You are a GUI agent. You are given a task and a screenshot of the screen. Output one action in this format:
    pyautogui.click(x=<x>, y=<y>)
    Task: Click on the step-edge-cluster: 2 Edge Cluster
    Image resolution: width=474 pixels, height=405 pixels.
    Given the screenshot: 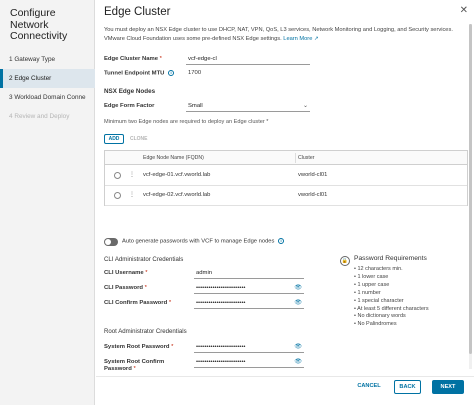 What is the action you would take?
    pyautogui.click(x=47, y=78)
    